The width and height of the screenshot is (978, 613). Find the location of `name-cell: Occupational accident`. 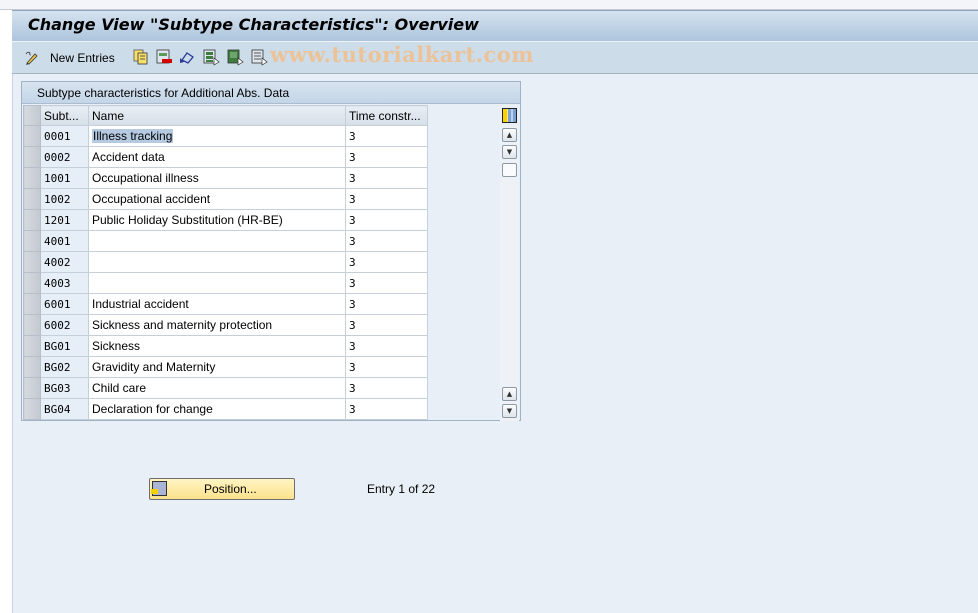

name-cell: Occupational accident is located at coordinates (217, 199).